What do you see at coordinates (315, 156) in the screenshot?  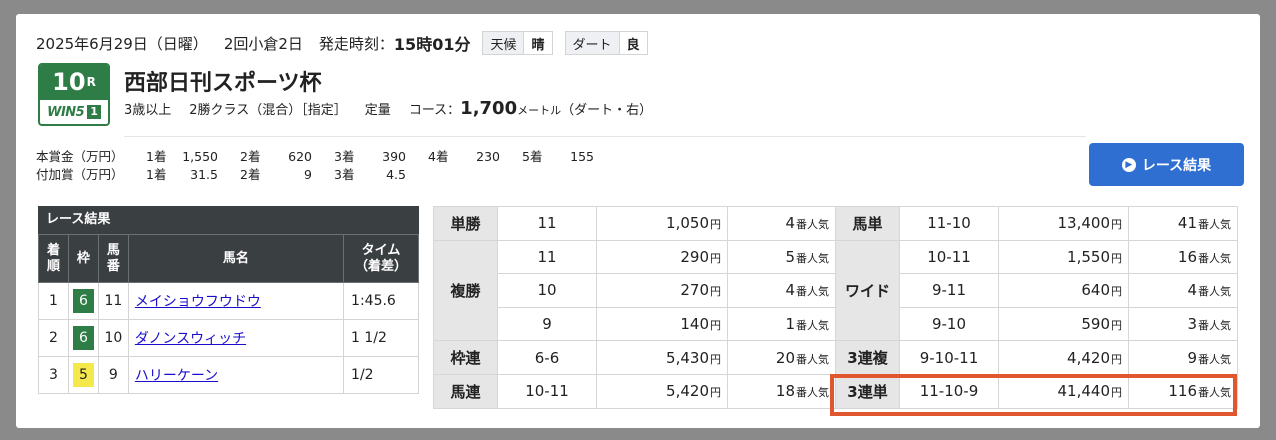 I see `prize-row: 本賞金（万円） 1着 1,550 2着 620 3着 390 4着 230 5着 155` at bounding box center [315, 156].